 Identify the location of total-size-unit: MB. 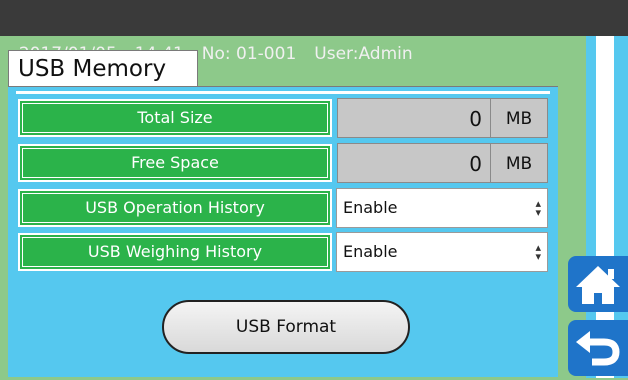
(519, 118).